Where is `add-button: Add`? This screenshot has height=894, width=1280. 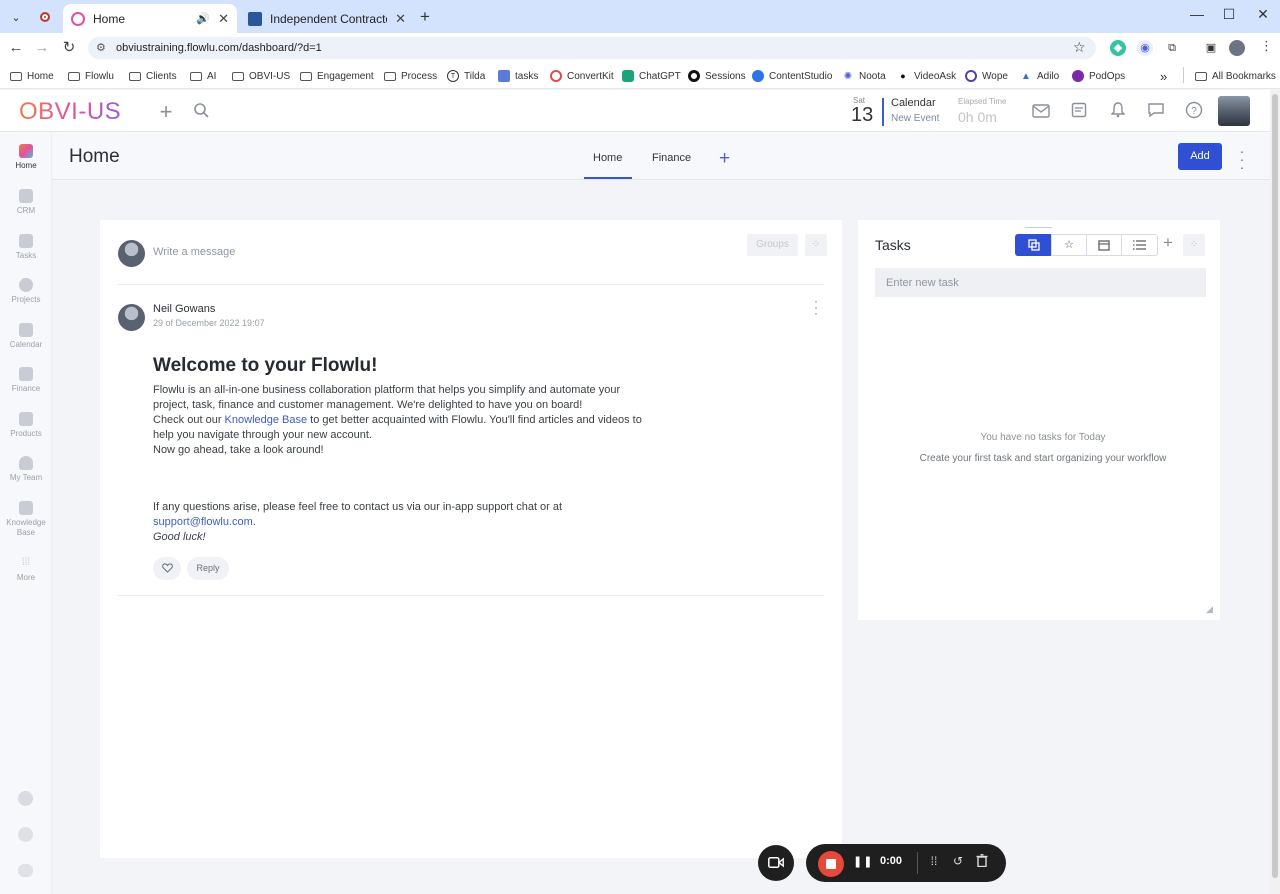
add-button: Add is located at coordinates (1200, 156).